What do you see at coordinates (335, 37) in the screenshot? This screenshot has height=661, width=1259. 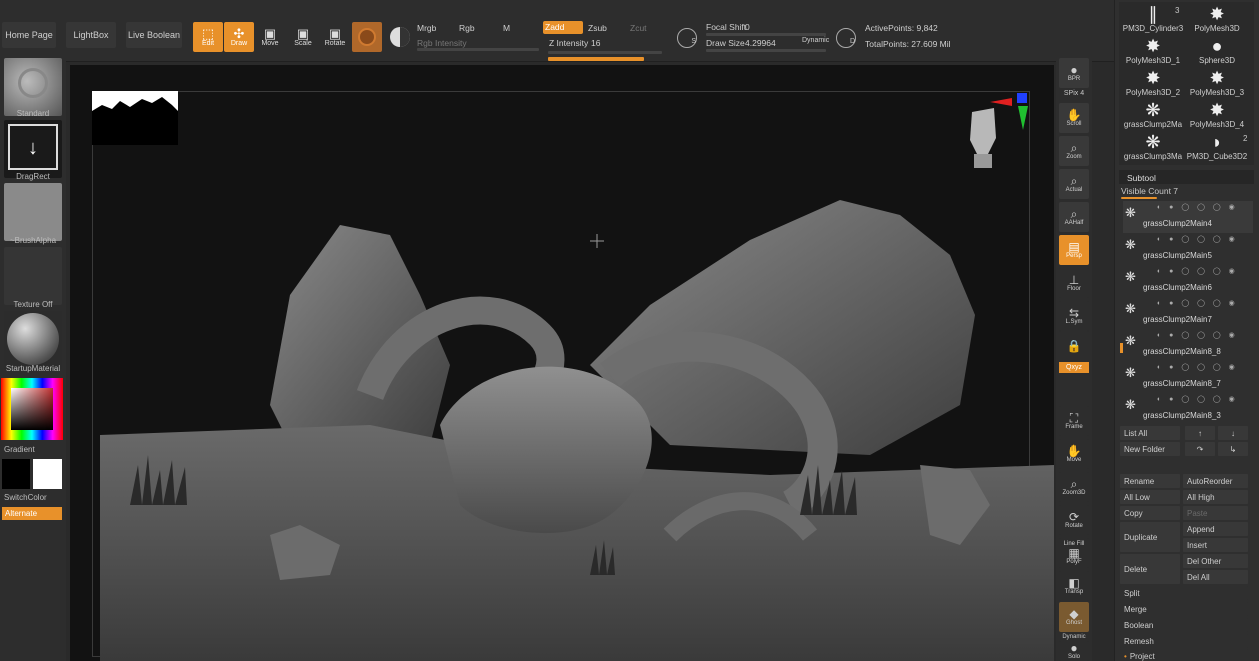 I see `rotate-mode-button: ▣ Rotate` at bounding box center [335, 37].